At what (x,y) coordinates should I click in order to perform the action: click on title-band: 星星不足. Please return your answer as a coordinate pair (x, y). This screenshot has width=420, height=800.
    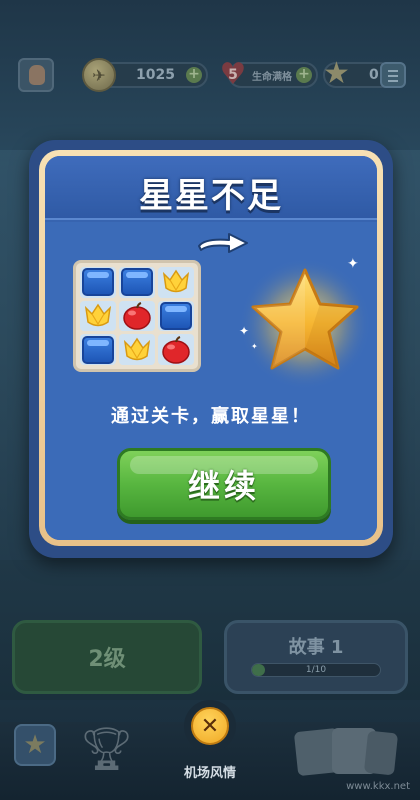
    Looking at the image, I should click on (211, 188).